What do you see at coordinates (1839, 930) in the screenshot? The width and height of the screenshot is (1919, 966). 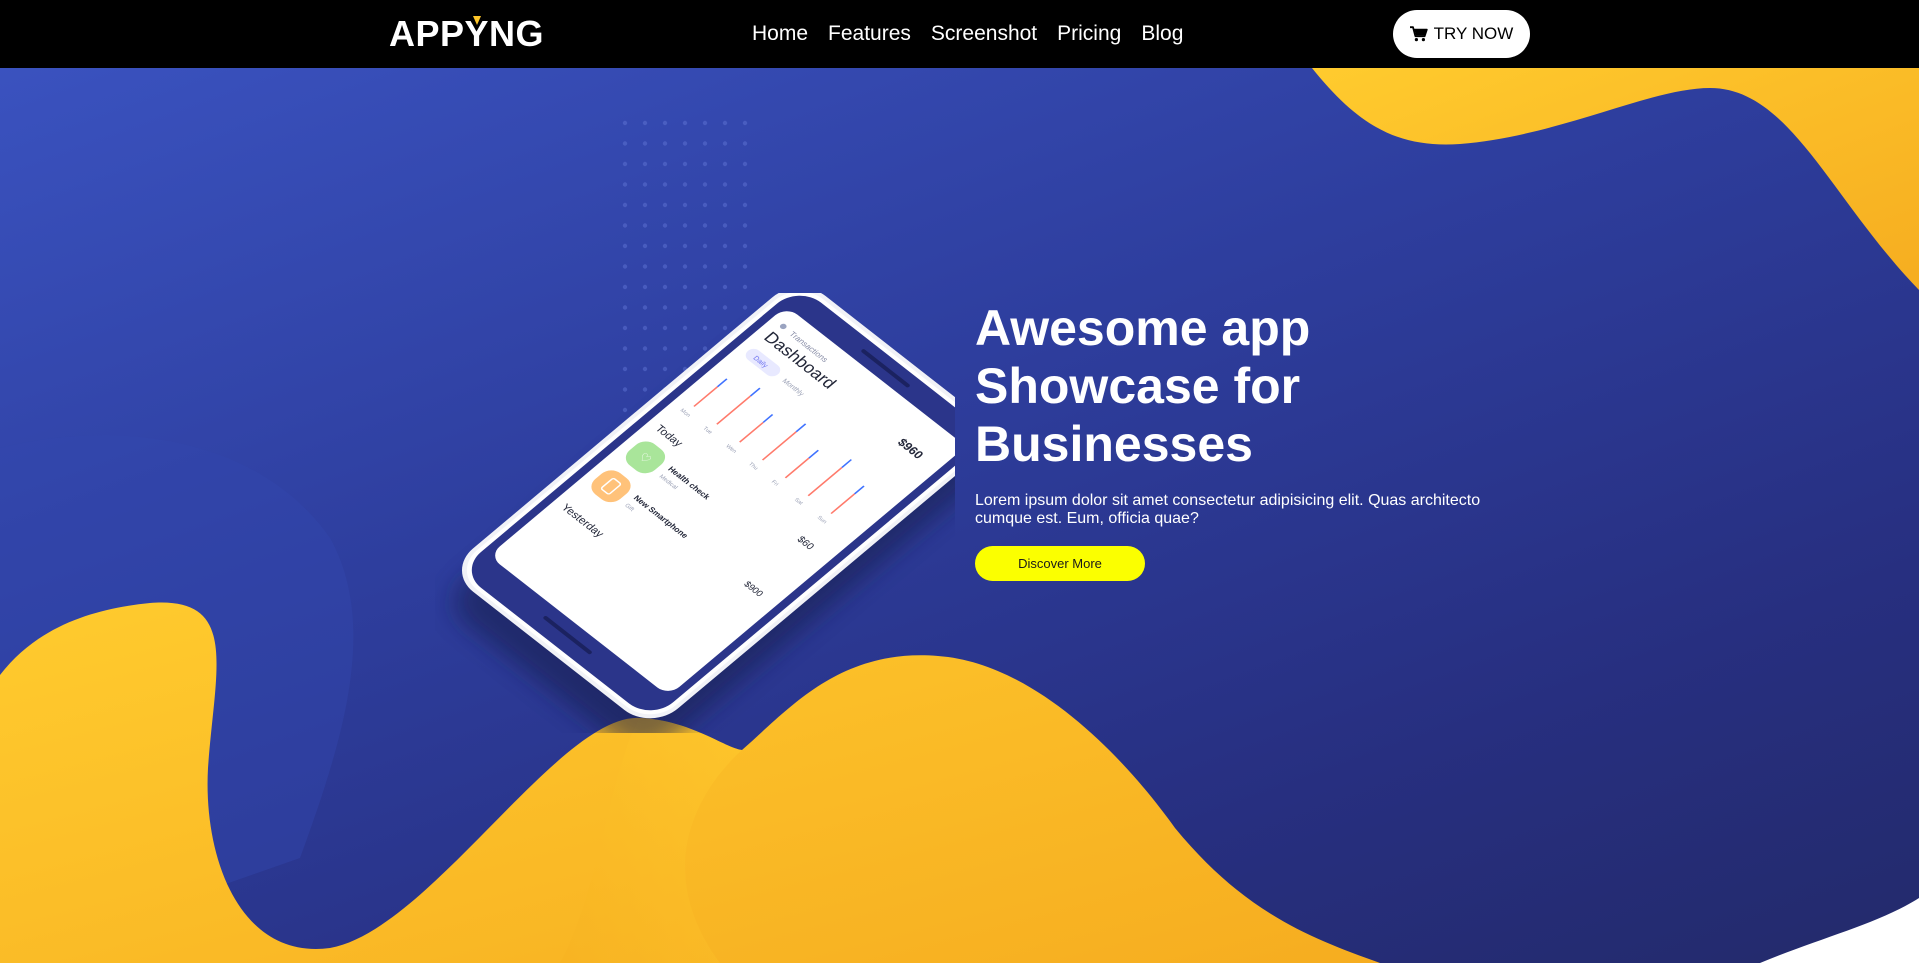 I see `bottom-right-white-edge` at bounding box center [1839, 930].